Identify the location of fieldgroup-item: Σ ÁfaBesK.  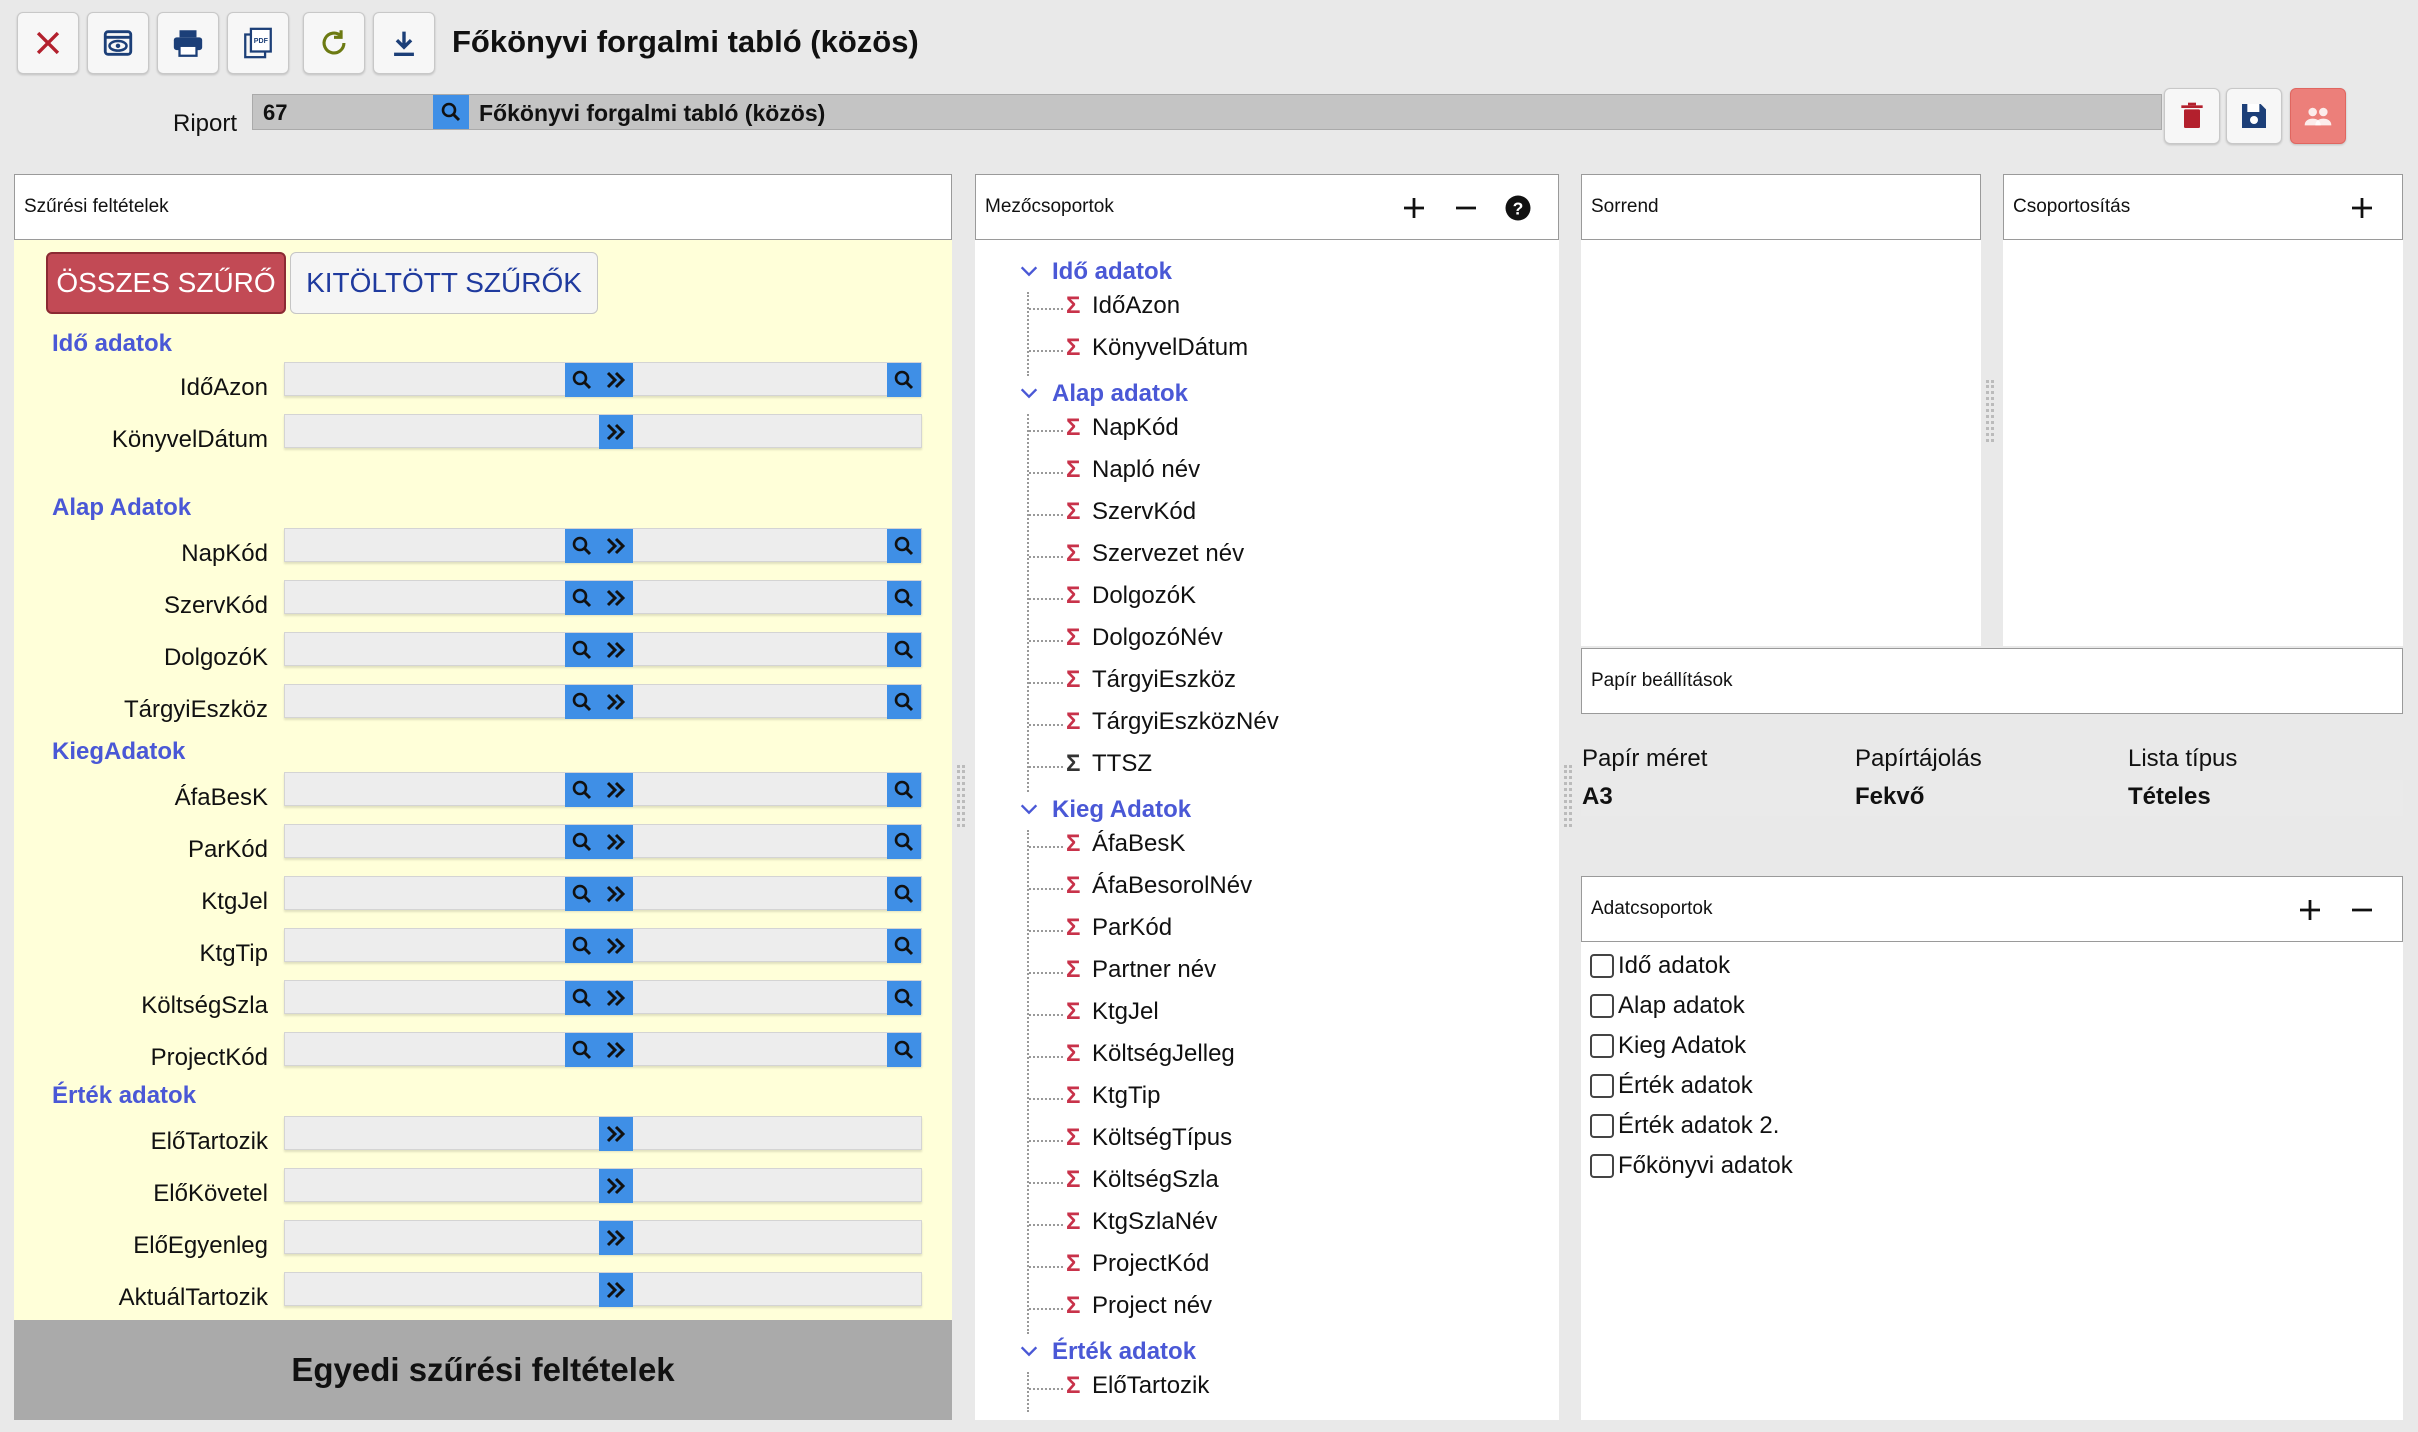
(1125, 844).